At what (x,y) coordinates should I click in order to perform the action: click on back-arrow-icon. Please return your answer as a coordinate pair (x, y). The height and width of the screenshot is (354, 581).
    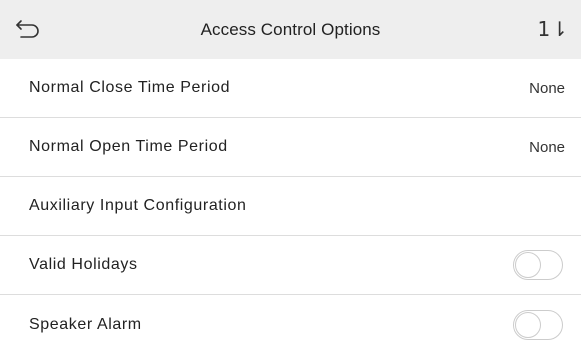
    Looking at the image, I should click on (28, 30).